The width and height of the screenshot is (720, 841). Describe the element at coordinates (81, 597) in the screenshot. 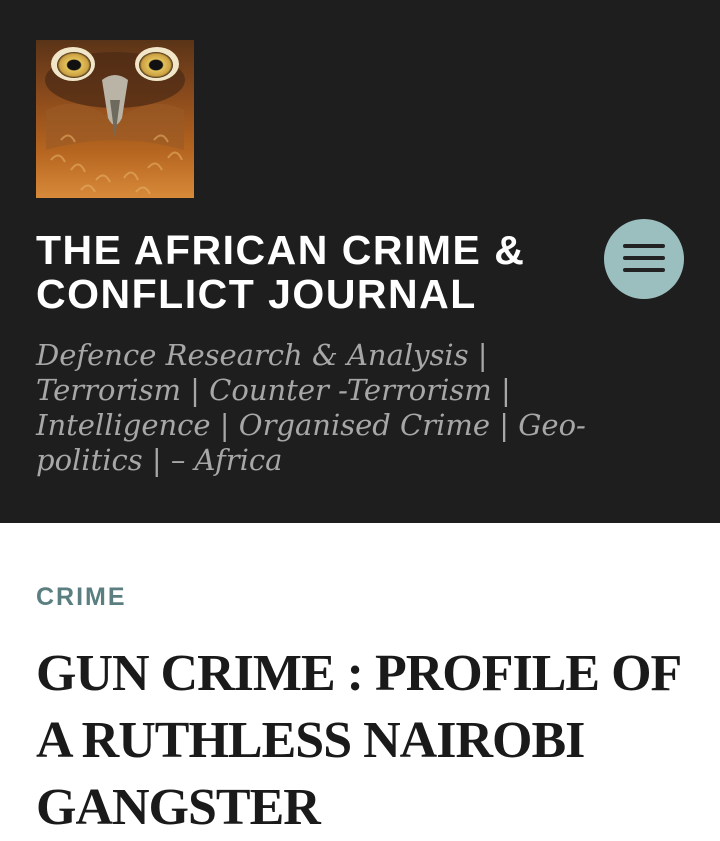

I see `category-link: CRIME` at that location.